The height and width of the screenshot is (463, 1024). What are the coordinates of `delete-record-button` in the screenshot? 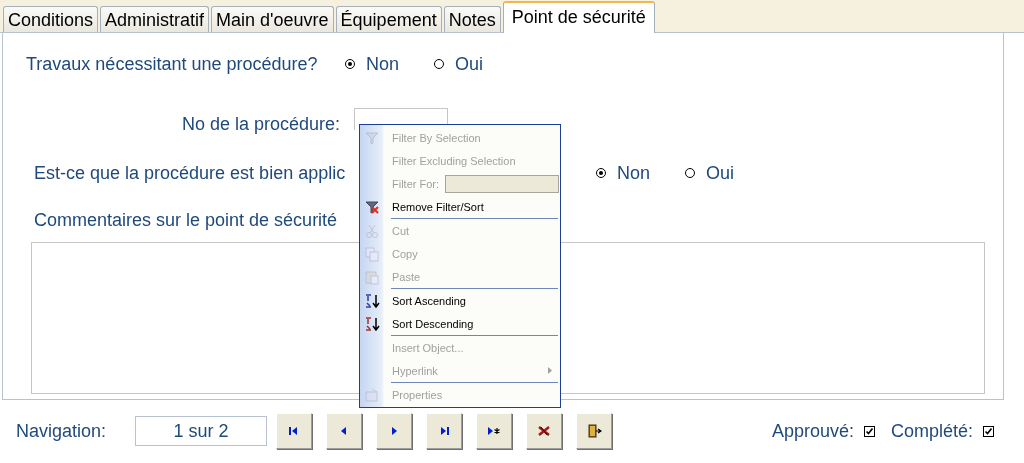 It's located at (544, 431).